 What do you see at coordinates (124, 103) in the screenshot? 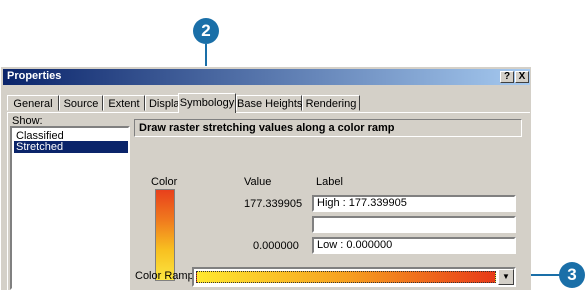
I see `tab-extent: Extent` at bounding box center [124, 103].